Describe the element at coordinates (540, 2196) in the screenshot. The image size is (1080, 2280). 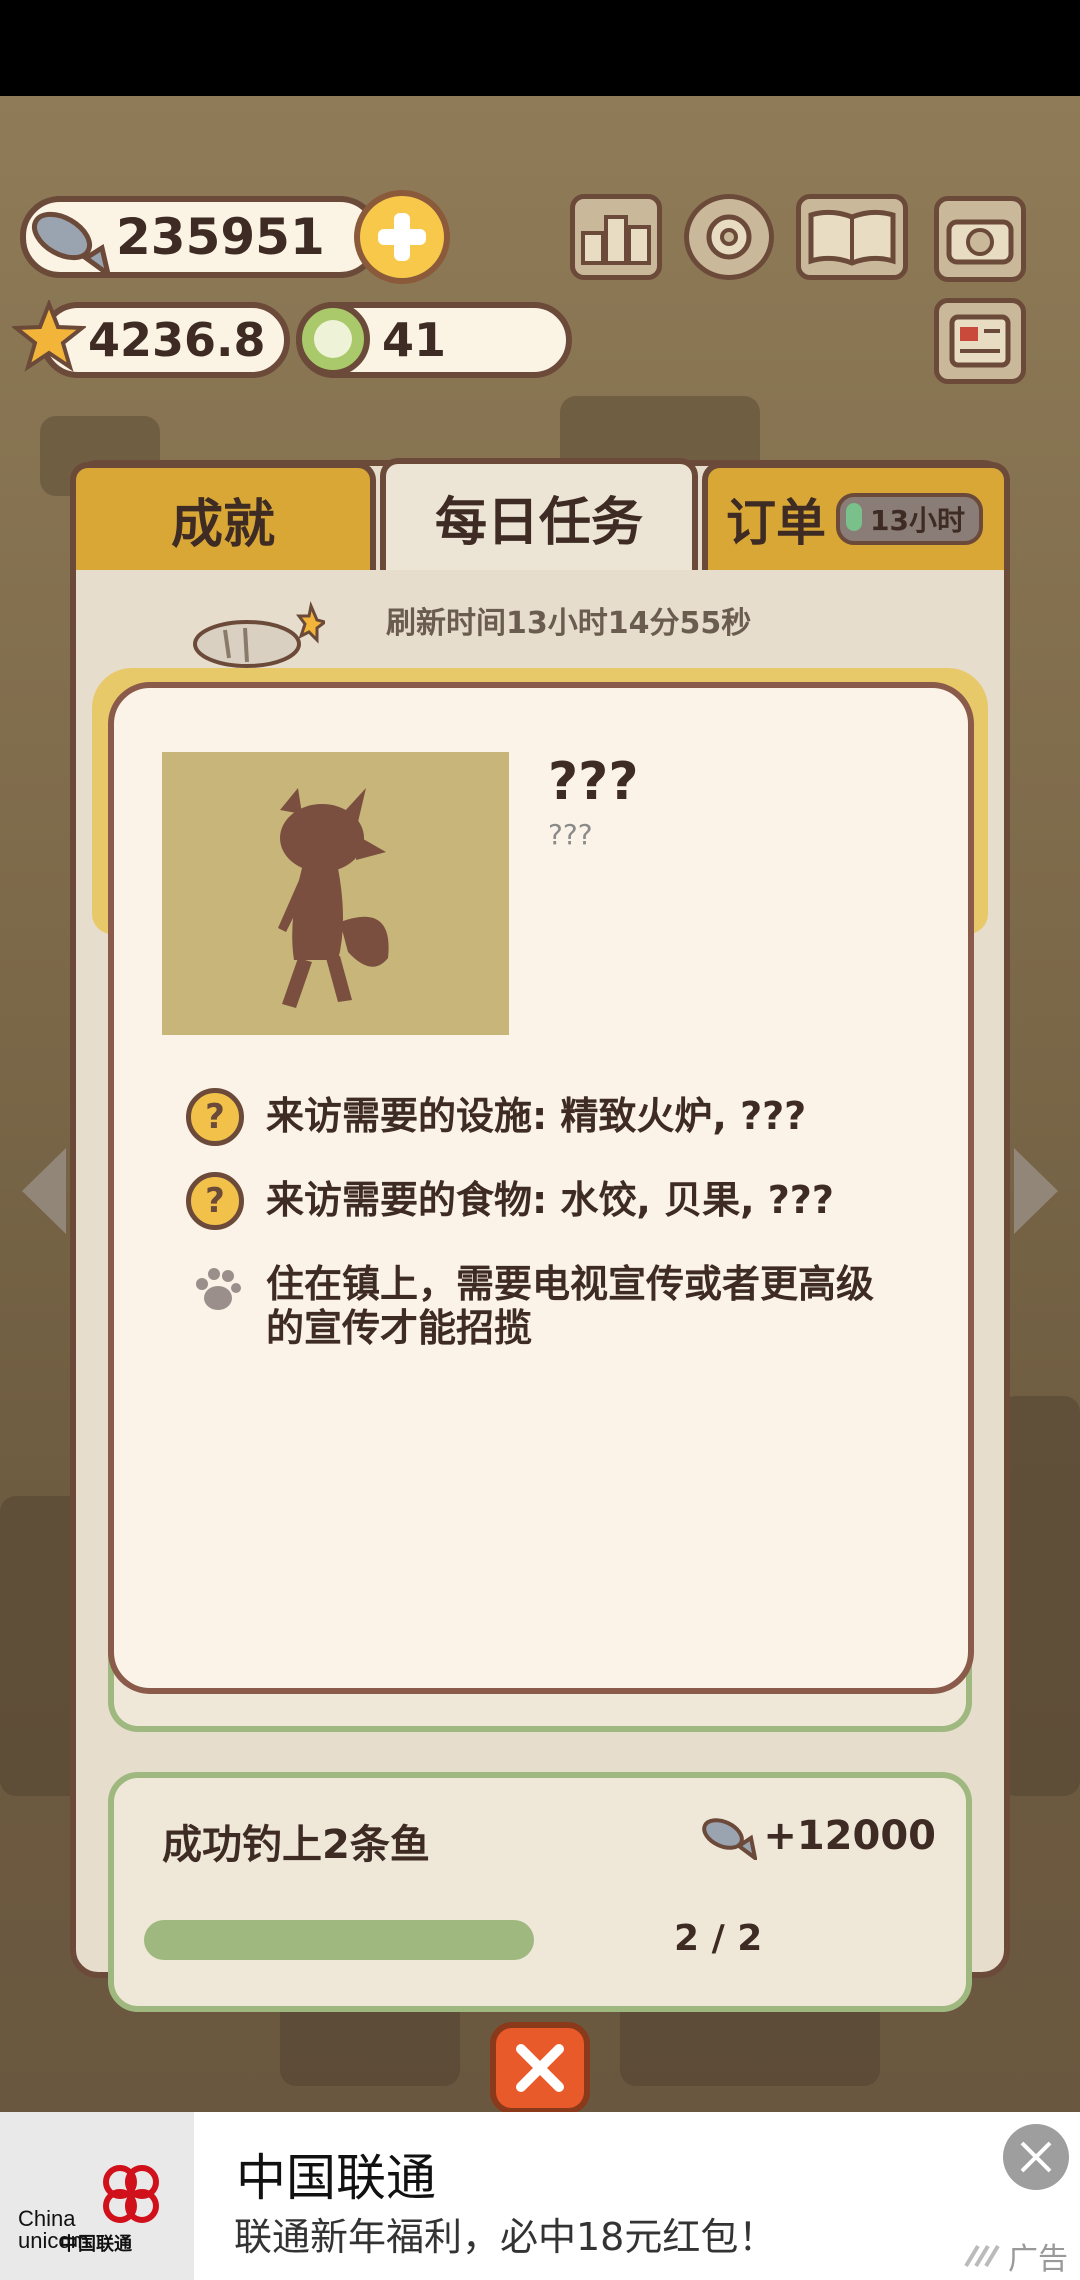
I see `ad-banner: China unicom 中国联通 中国联通 联通新年福利，必中18元红包！` at that location.